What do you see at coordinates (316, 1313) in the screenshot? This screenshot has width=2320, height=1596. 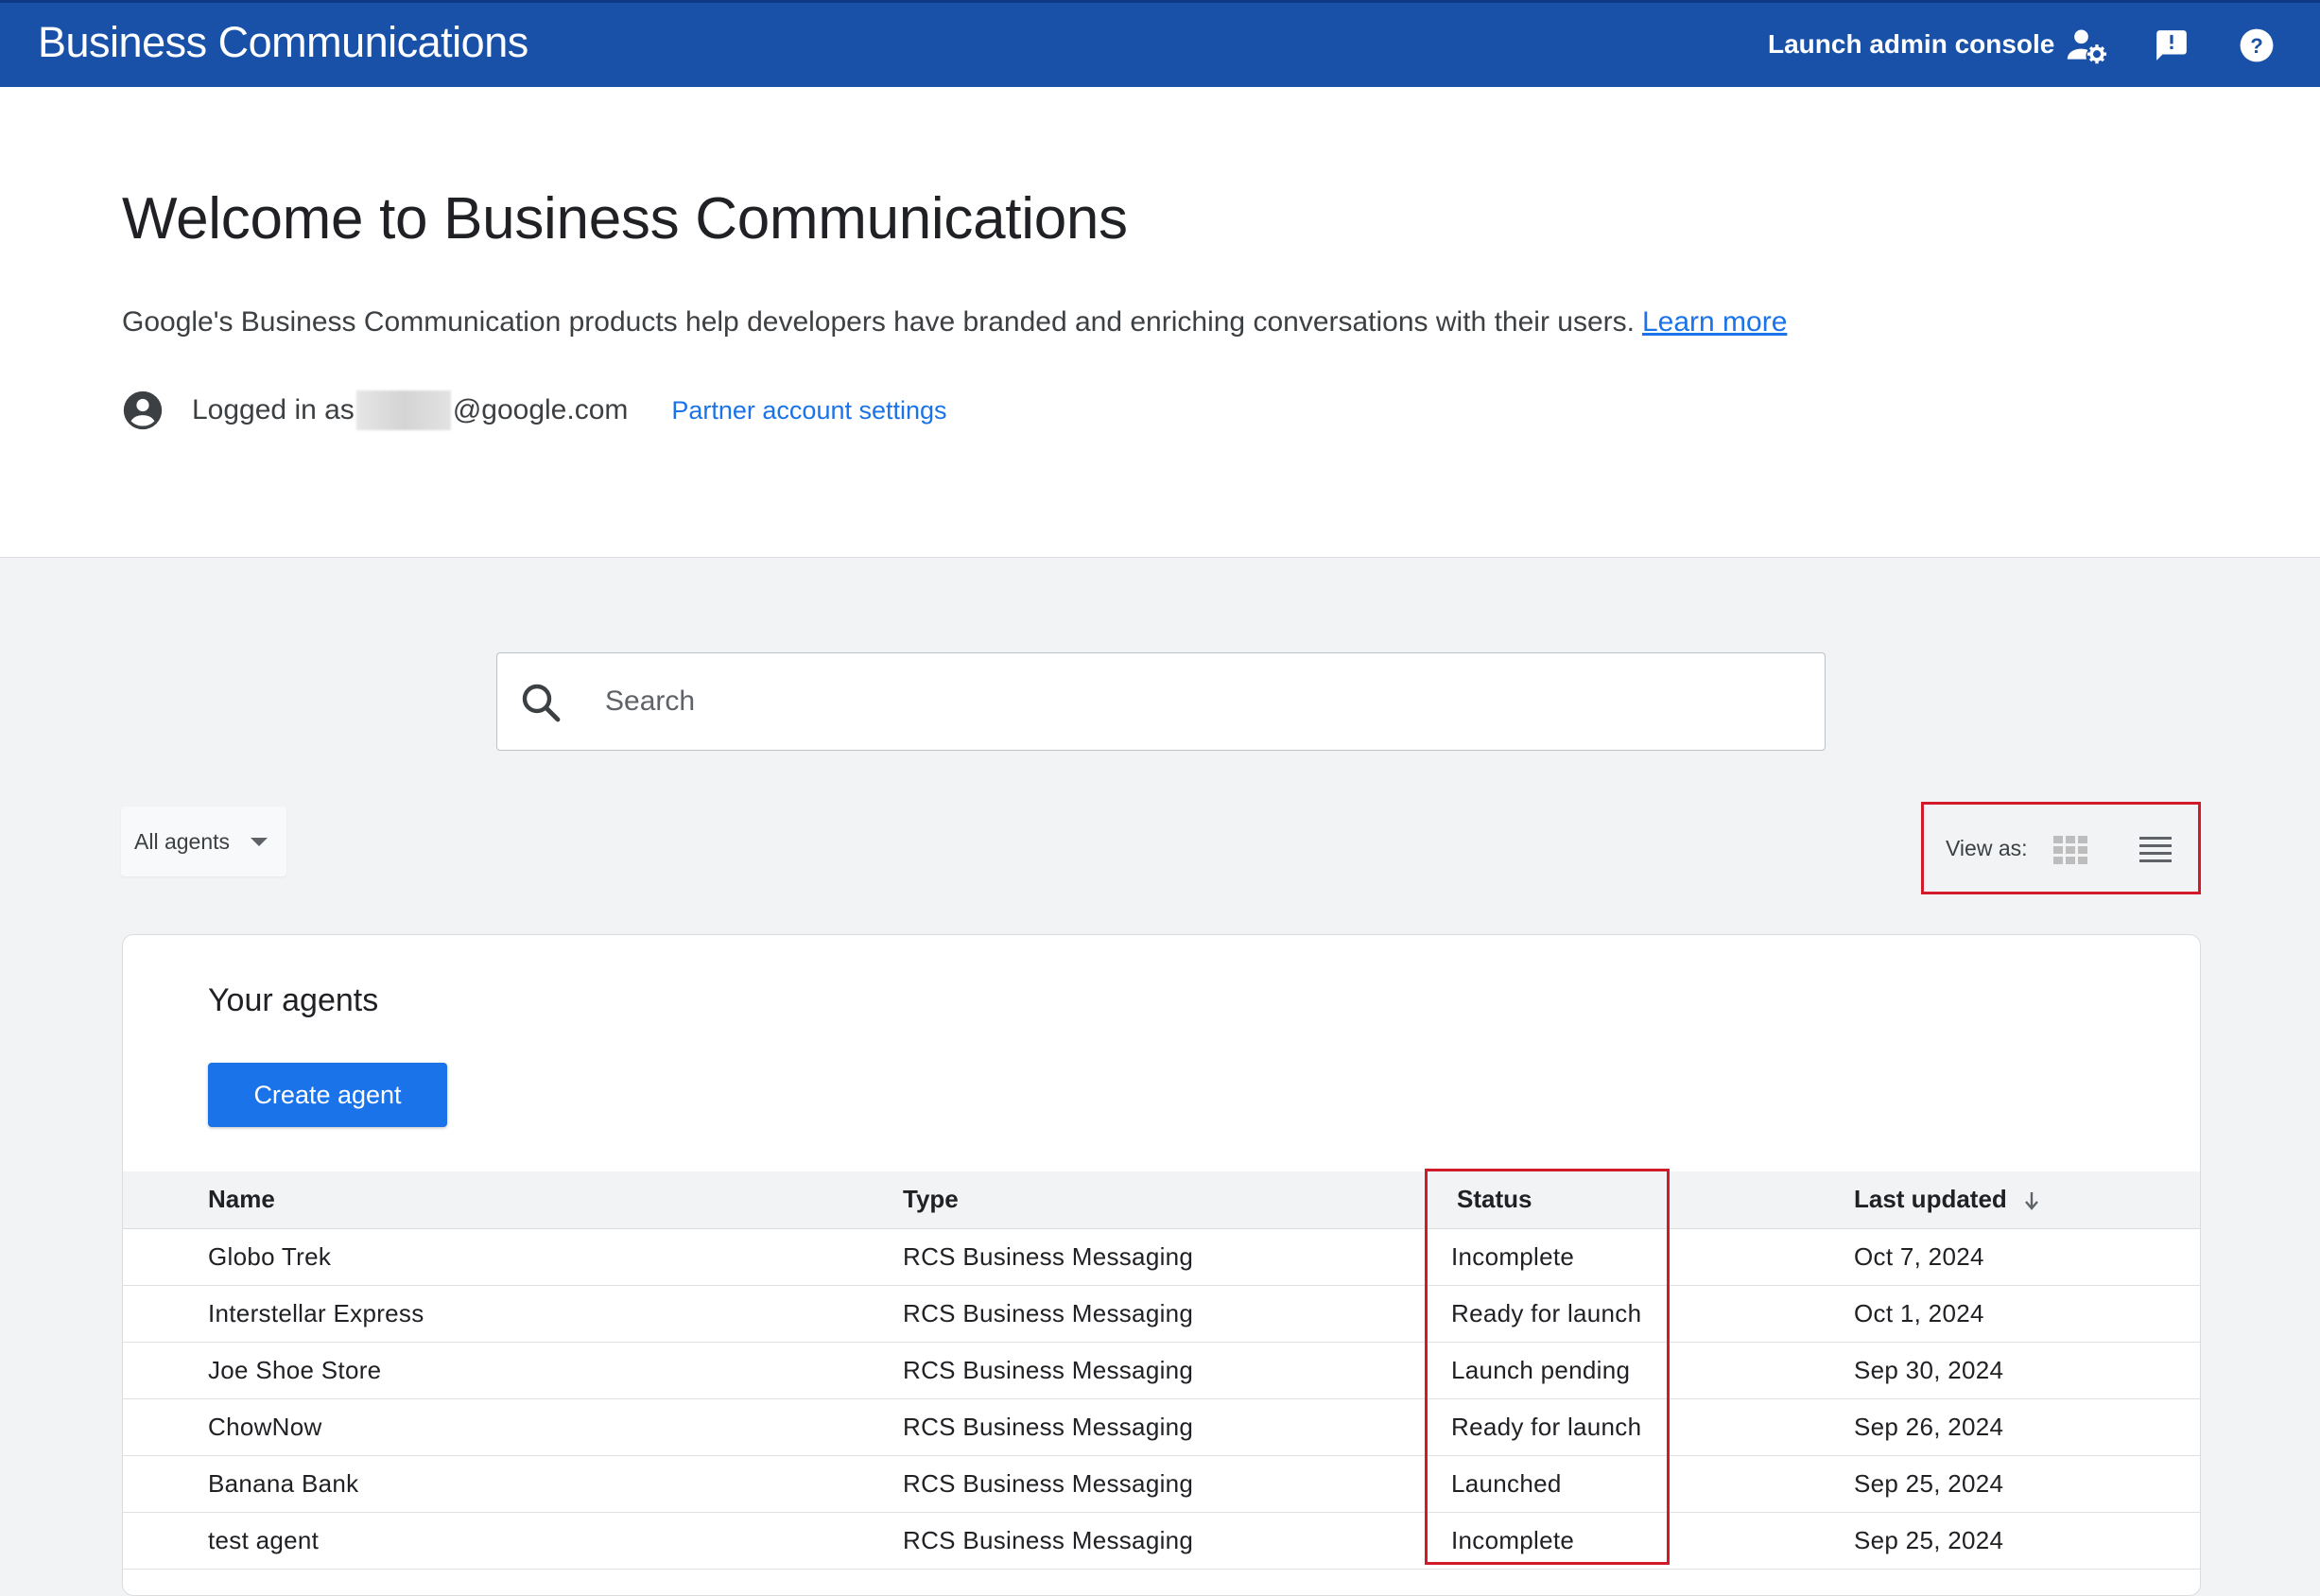 I see `agent-name-cell: Interstellar Express` at bounding box center [316, 1313].